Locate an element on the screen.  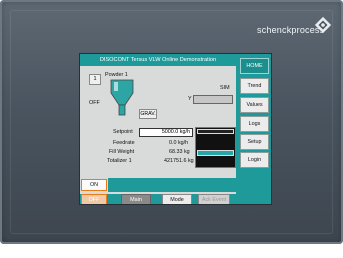
screen-title: DISOCONT Tersus VLW Online Demonstration is located at coordinates (158, 60).